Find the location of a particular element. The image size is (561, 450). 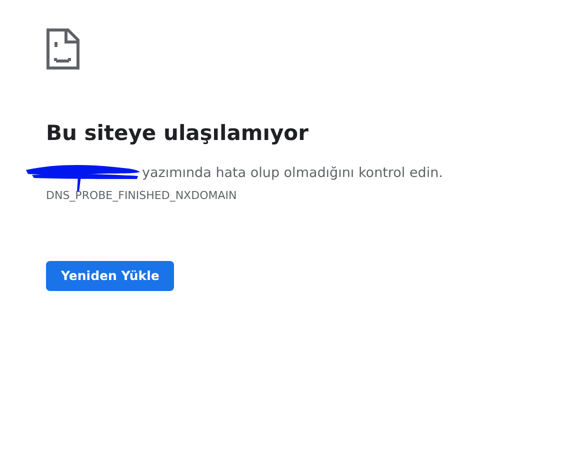

error-code: DNS_PROBE_FINISHED_NXDOMAIN is located at coordinates (142, 196).